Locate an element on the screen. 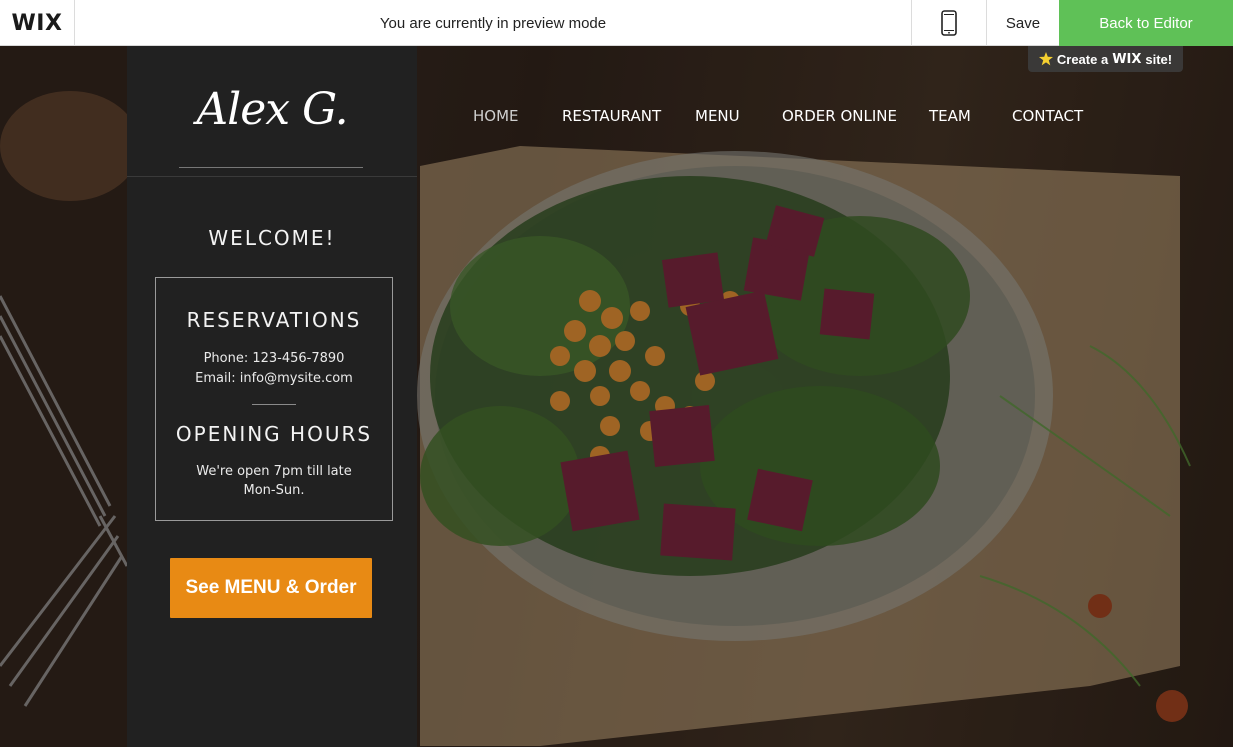 This screenshot has height=747, width=1233. hours-line-2: Mon-Sun. is located at coordinates (274, 490).